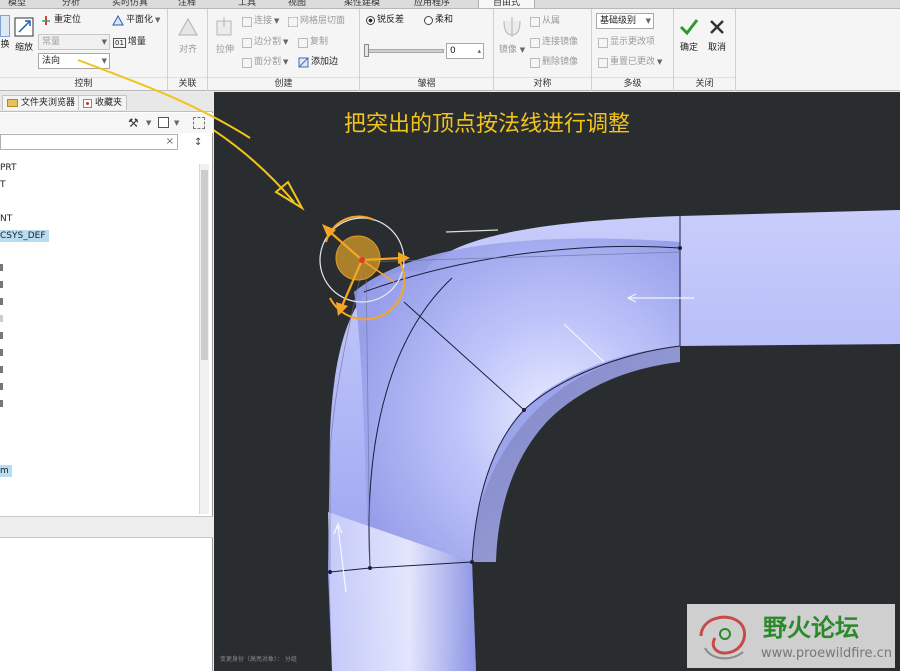 The width and height of the screenshot is (900, 671). I want to click on clear-icon: ×, so click(170, 141).